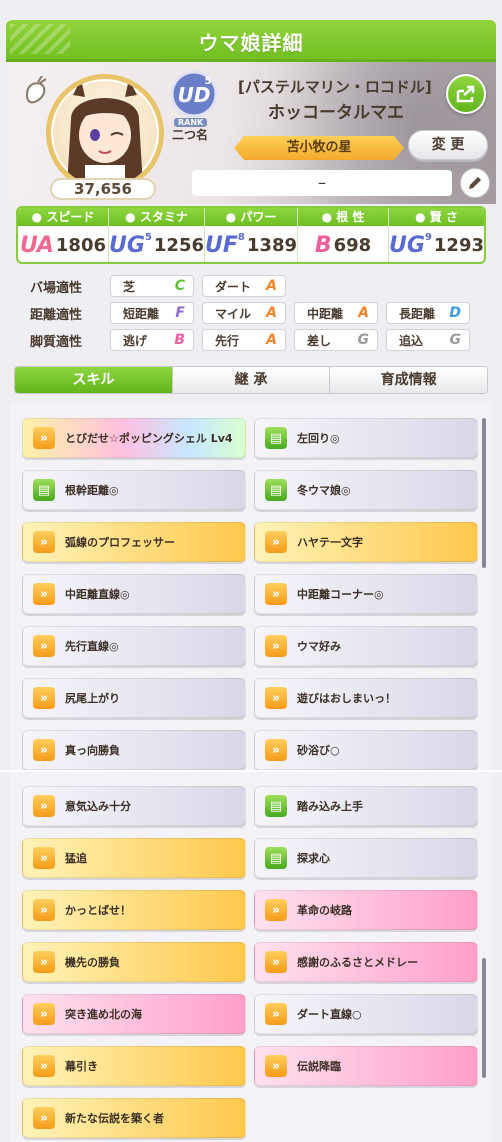 The image size is (502, 1142). I want to click on aptitude-name: マイル, so click(233, 313).